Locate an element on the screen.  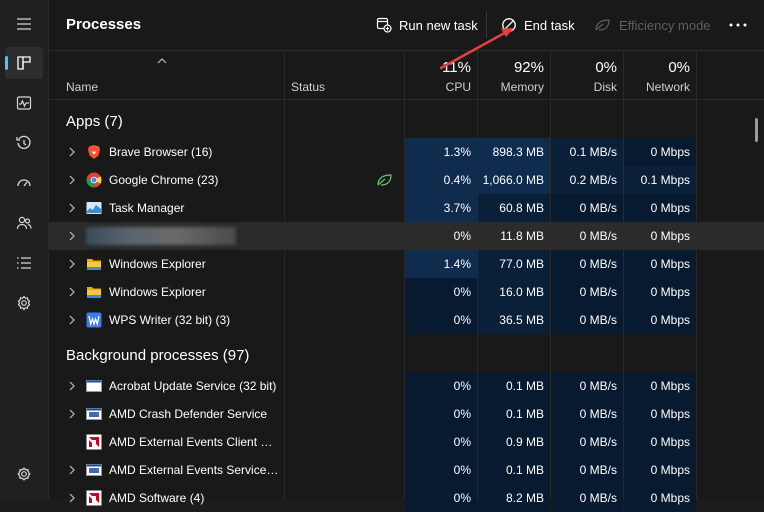
end-task-button: End task is located at coordinates (538, 25).